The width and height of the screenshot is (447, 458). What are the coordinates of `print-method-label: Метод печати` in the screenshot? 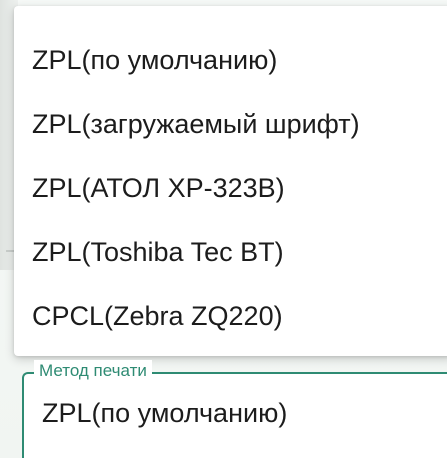 It's located at (93, 371).